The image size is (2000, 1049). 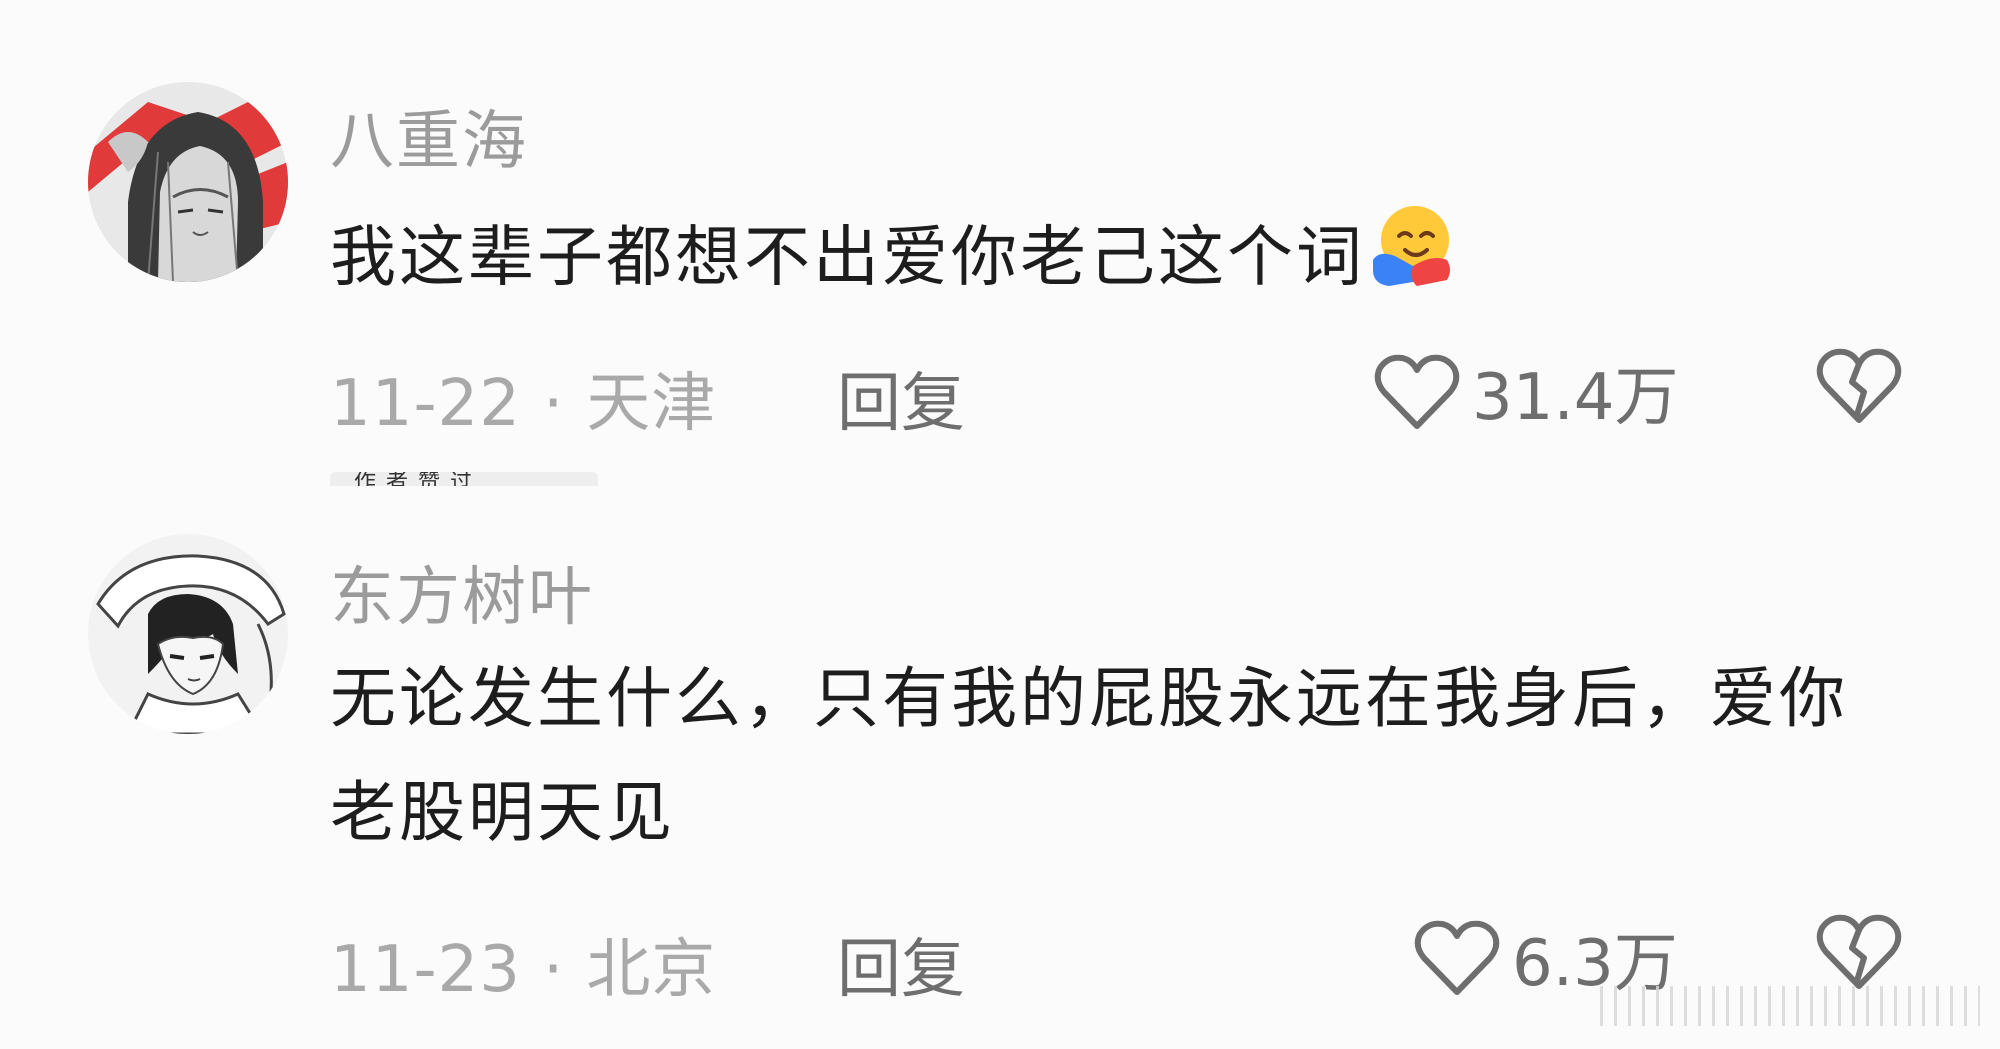 I want to click on comment-date: 11-23, so click(x=425, y=970).